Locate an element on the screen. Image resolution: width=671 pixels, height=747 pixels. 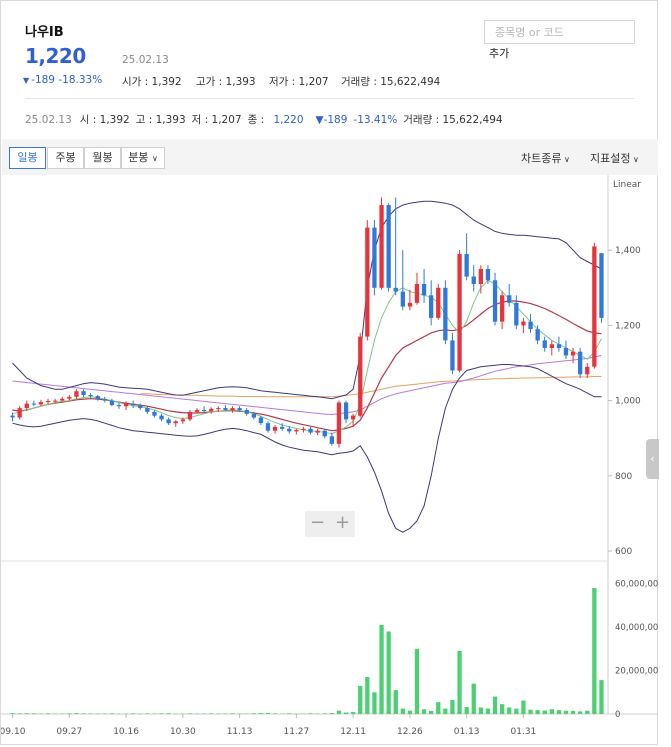
info-open: 시 : 1,392 is located at coordinates (104, 120).